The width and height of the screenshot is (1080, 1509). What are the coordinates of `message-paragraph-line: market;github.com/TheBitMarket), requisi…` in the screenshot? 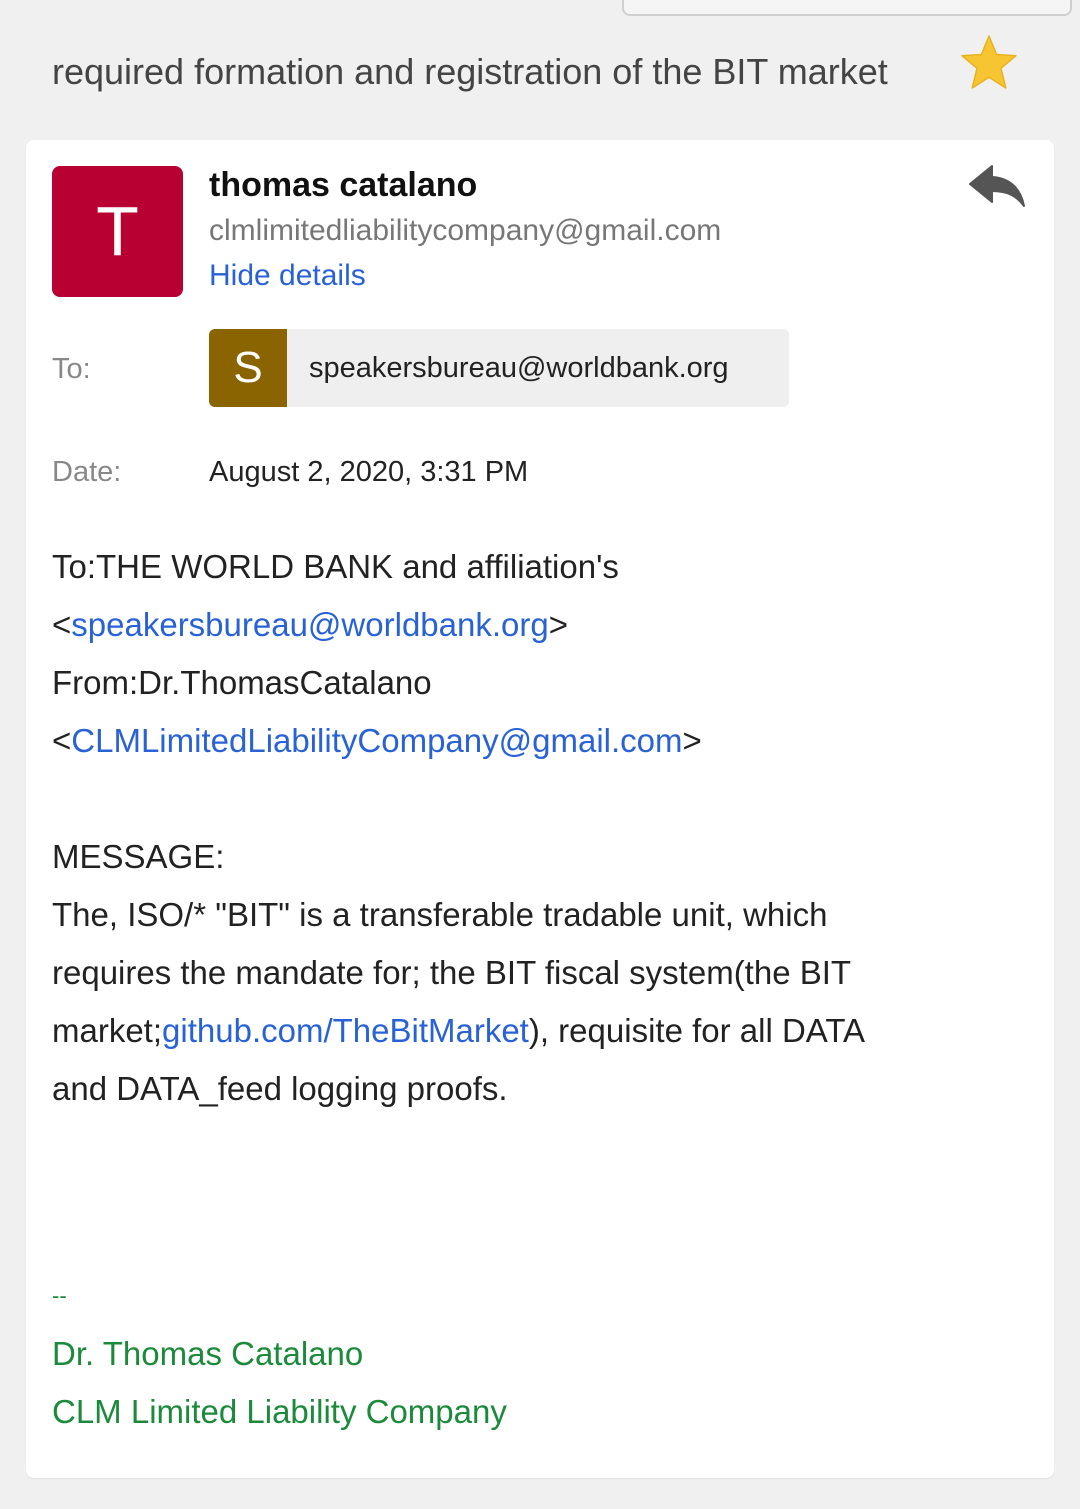 It's located at (532, 1031).